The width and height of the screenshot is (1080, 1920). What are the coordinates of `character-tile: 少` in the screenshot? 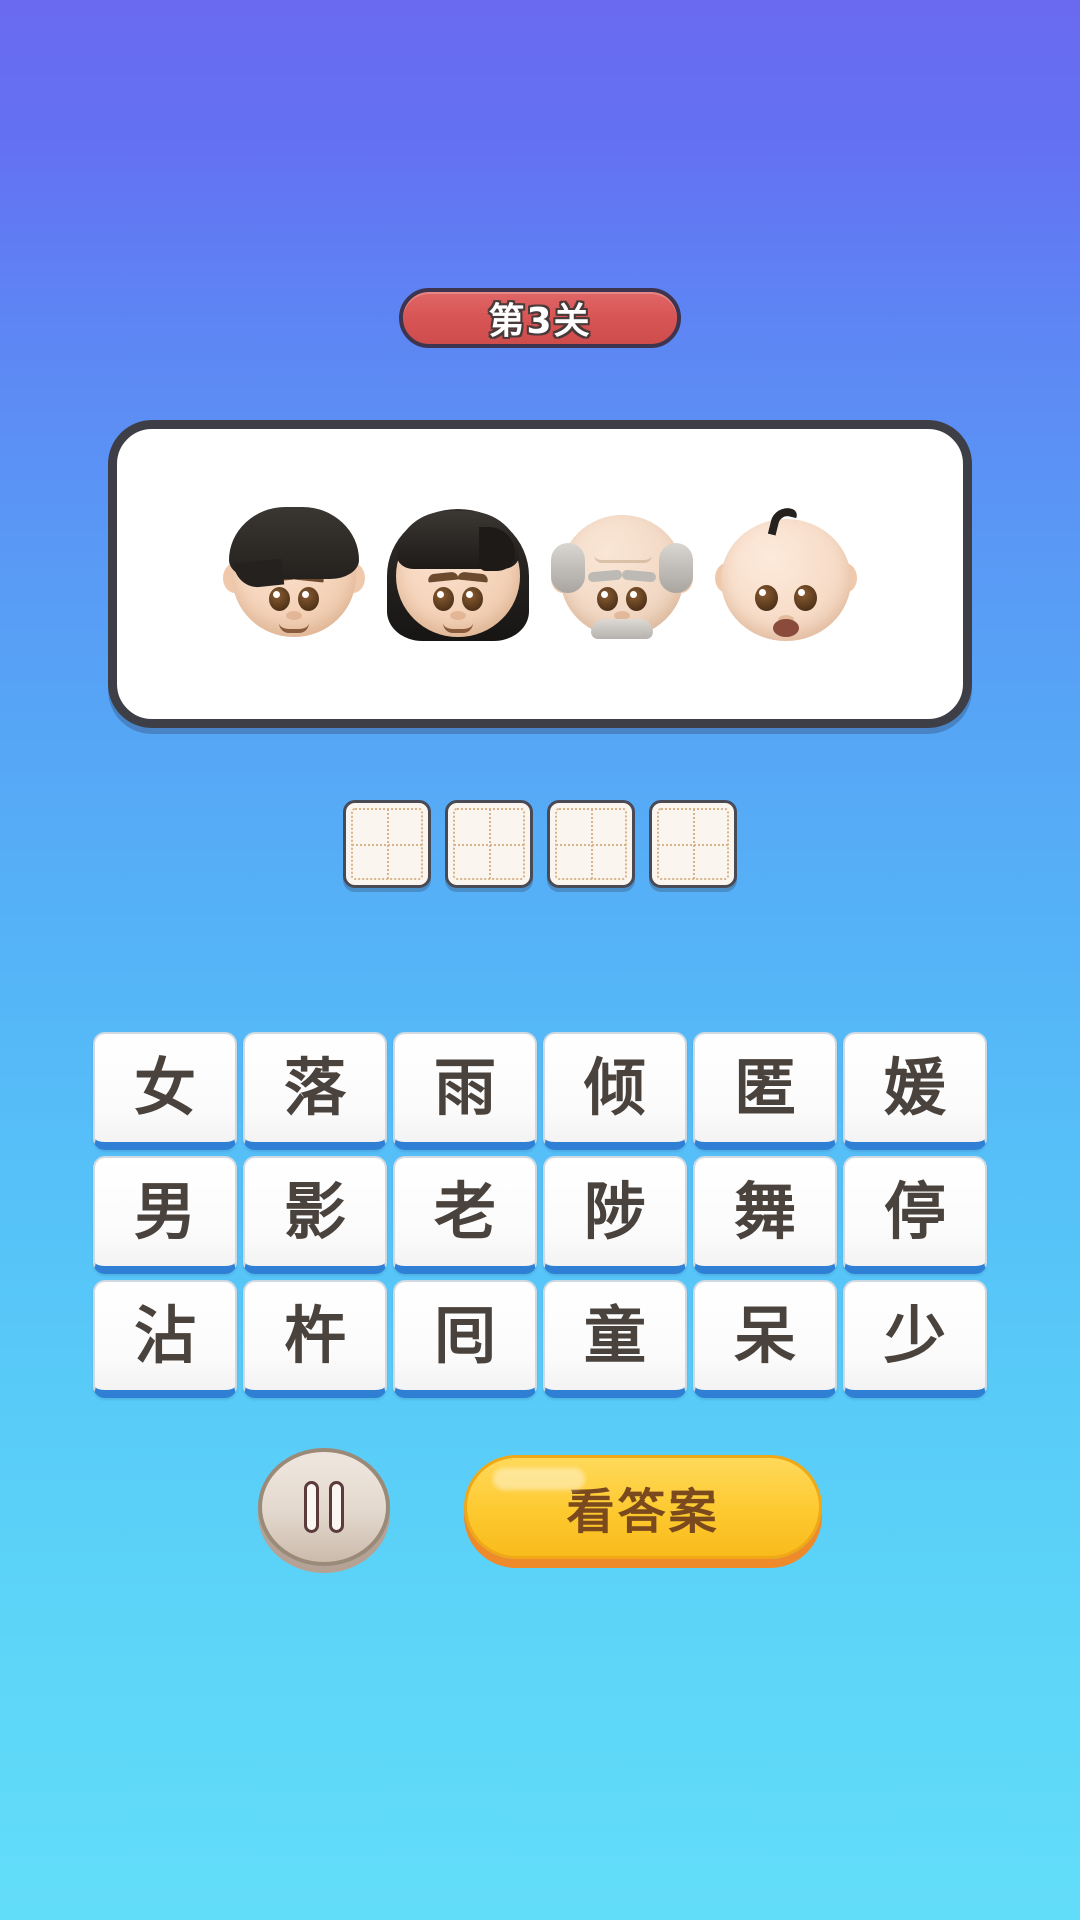 It's located at (915, 1339).